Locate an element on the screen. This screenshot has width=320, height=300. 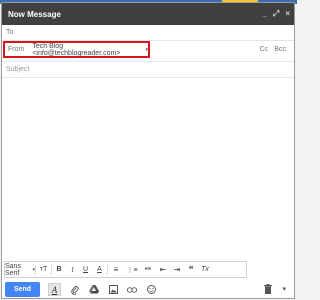
quote-icon: ❝ is located at coordinates (191, 269).